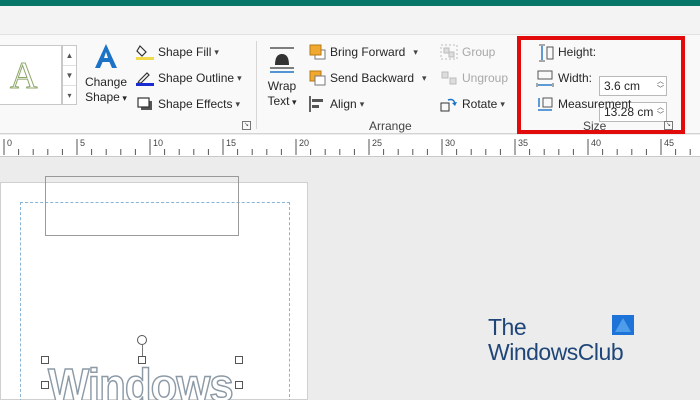  I want to click on shape-effects-button: Shape Effects ▾, so click(188, 104).